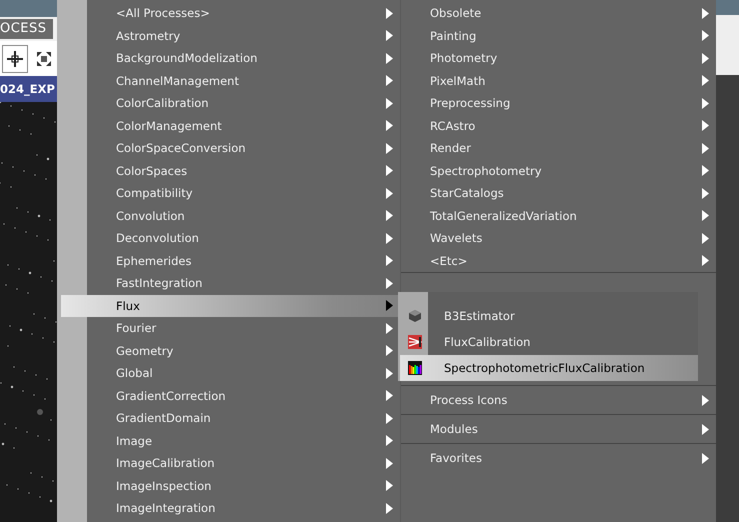 The image size is (739, 522). Describe the element at coordinates (558, 215) in the screenshot. I see `menu-item: TotalGeneralizedVariation` at that location.